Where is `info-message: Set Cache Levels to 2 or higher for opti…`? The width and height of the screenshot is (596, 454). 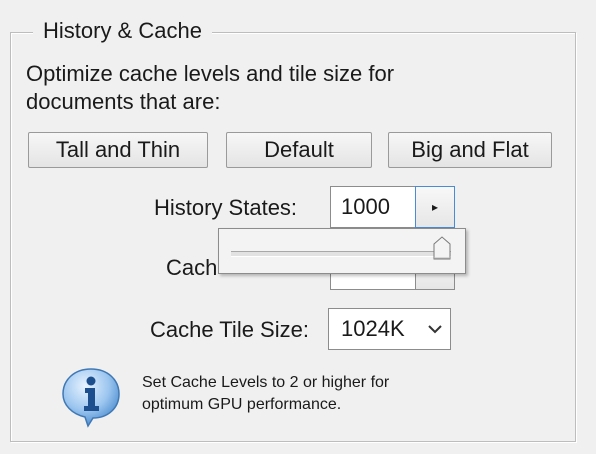 info-message: Set Cache Levels to 2 or higher for opti… is located at coordinates (312, 394).